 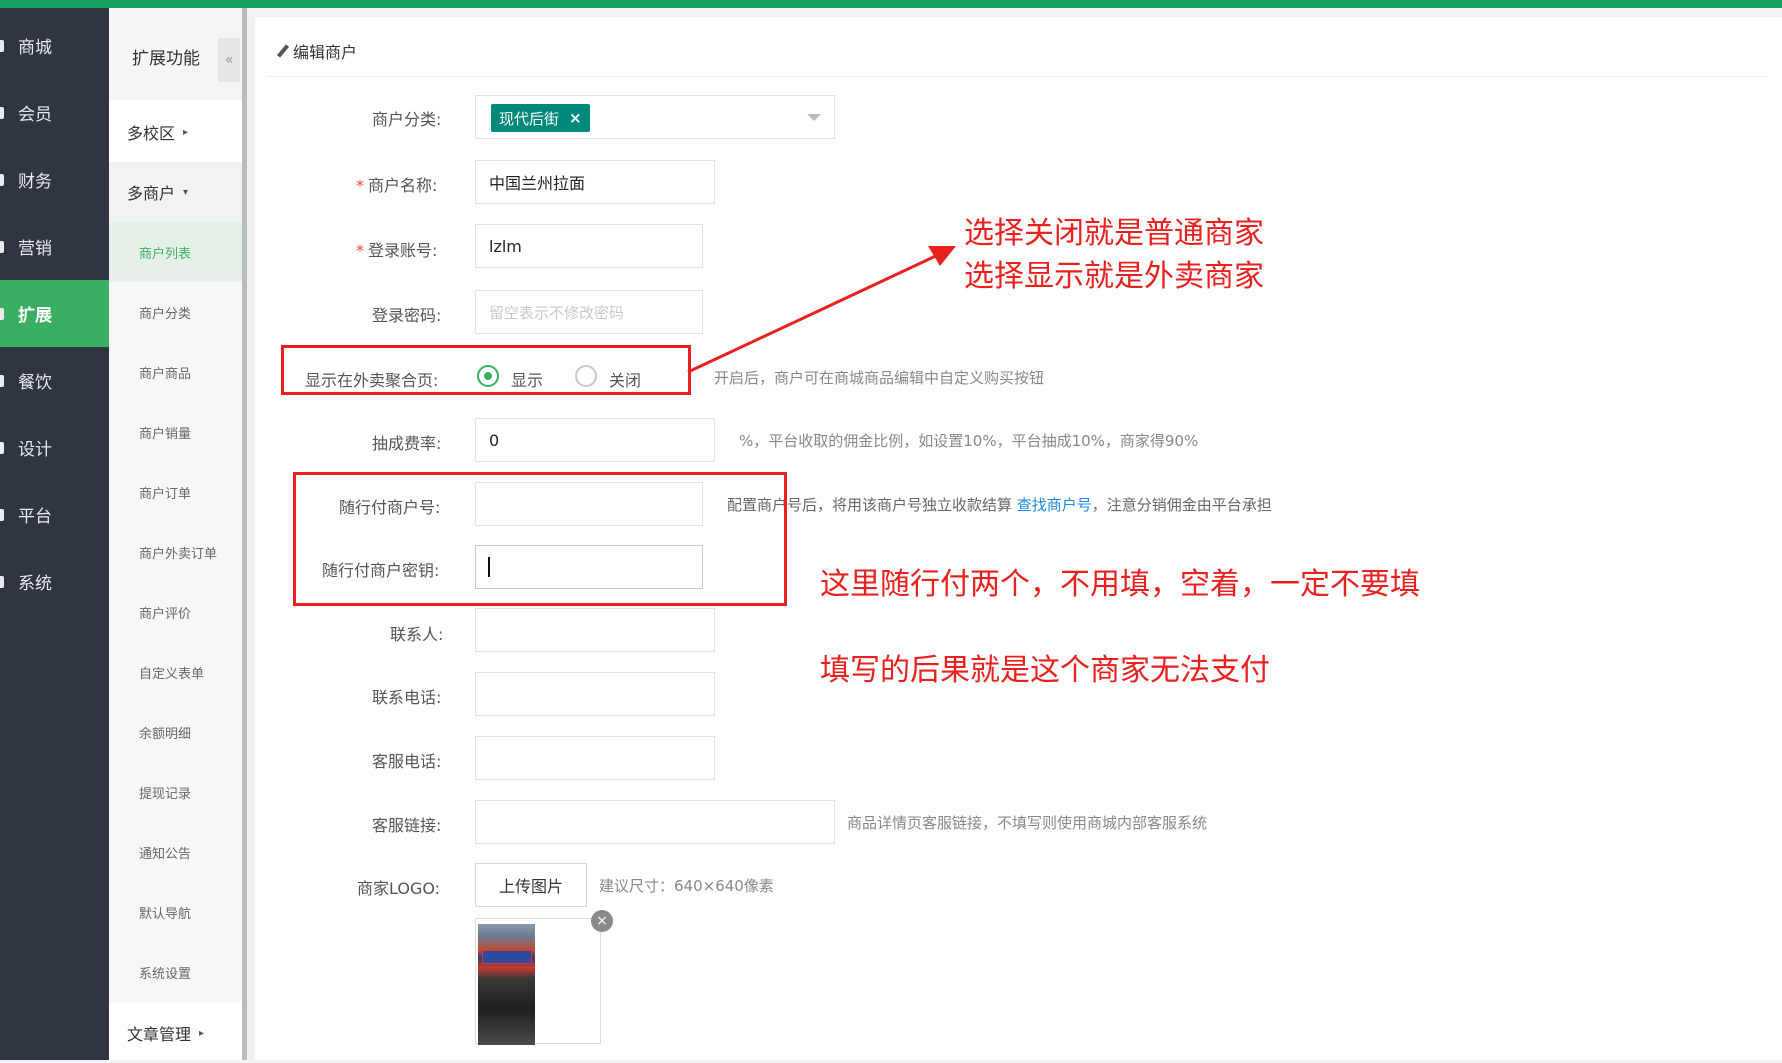 I want to click on contact-input, so click(x=595, y=630).